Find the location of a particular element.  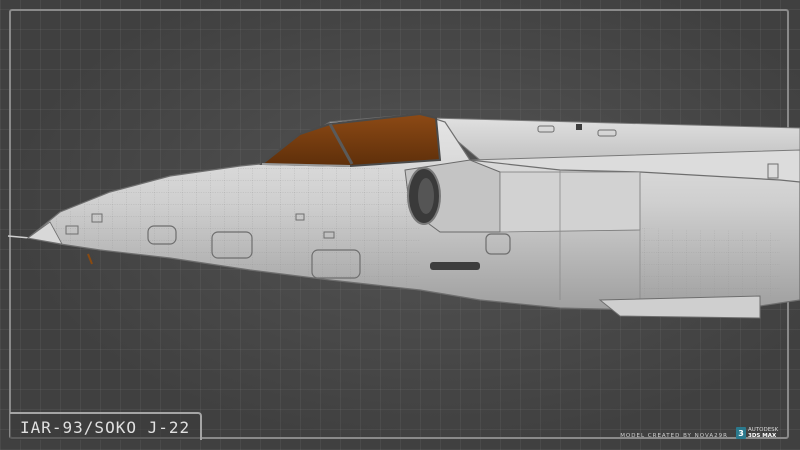

autodesk-3ds-max-logo: 3 AUTODESK 3DS MAX is located at coordinates (757, 433).